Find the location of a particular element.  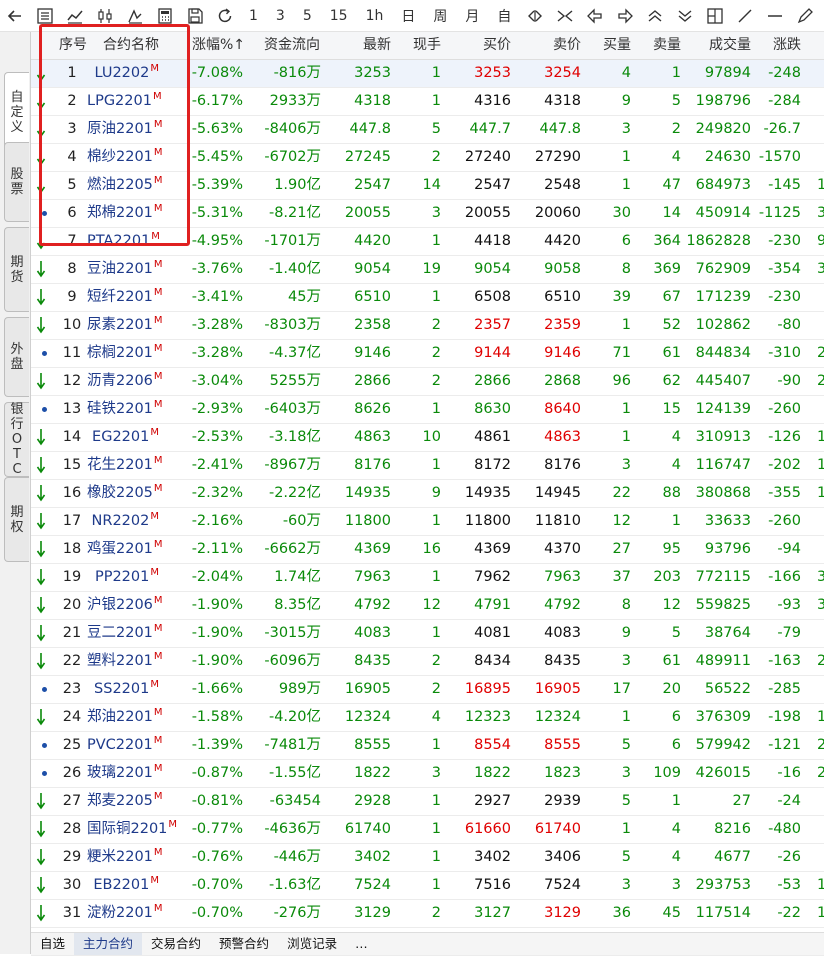

cell-name: 豆油2201M is located at coordinates (125, 269).